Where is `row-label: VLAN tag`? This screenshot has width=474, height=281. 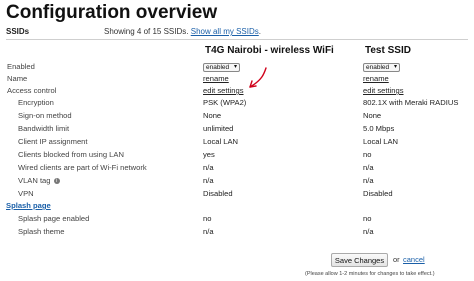
row-label: VLAN tag is located at coordinates (34, 180).